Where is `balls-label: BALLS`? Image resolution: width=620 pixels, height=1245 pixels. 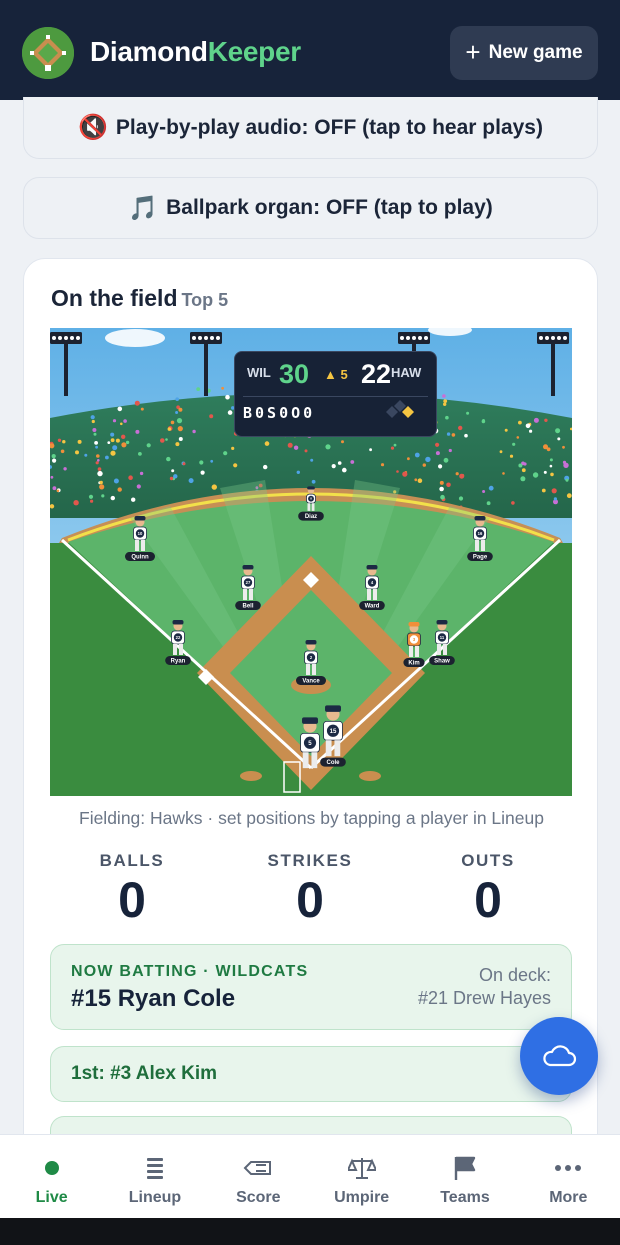
balls-label: BALLS is located at coordinates (132, 860).